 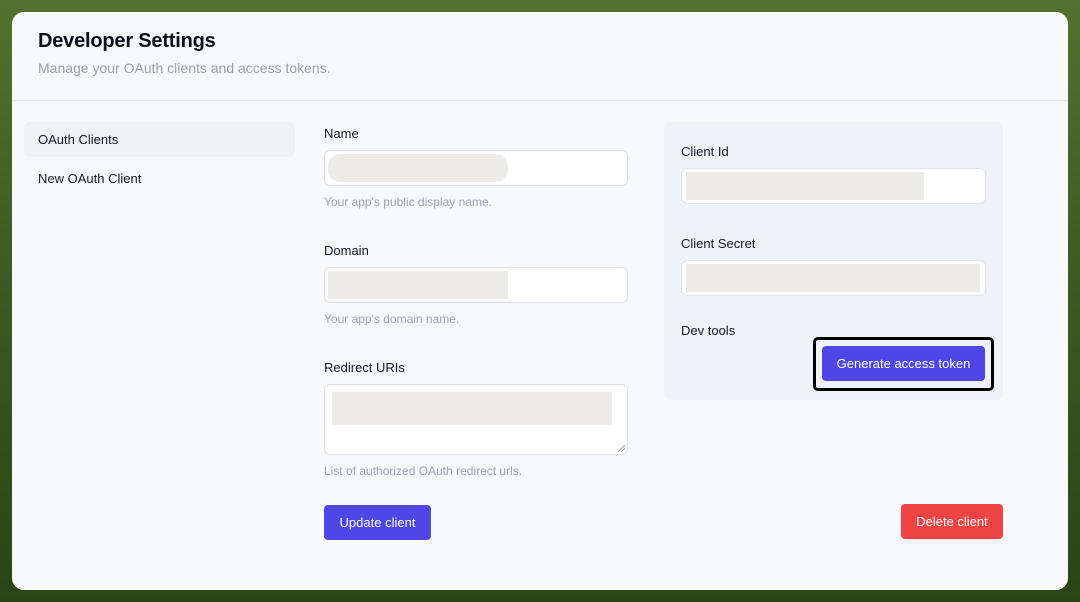 I want to click on domain-field, so click(x=476, y=285).